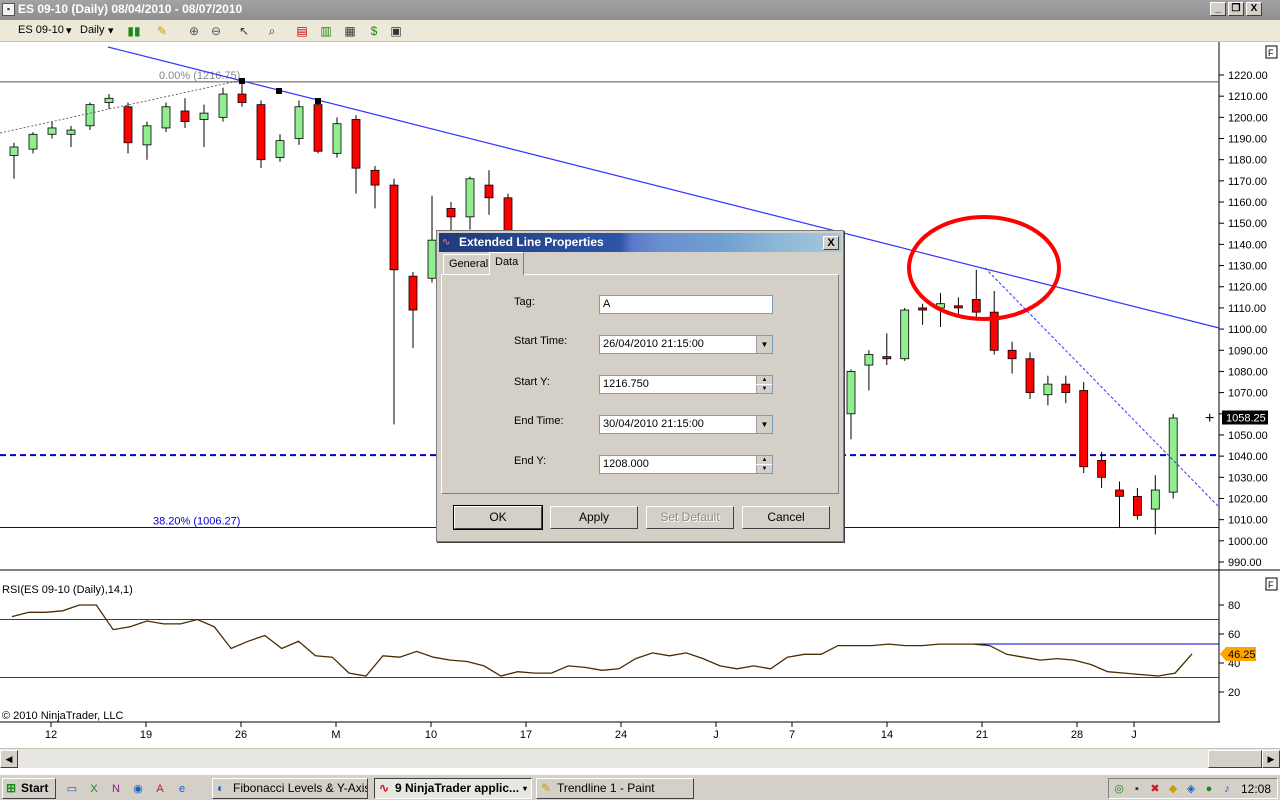 The image size is (1280, 800). What do you see at coordinates (116, 789) in the screenshot?
I see `onenote-icon: N` at bounding box center [116, 789].